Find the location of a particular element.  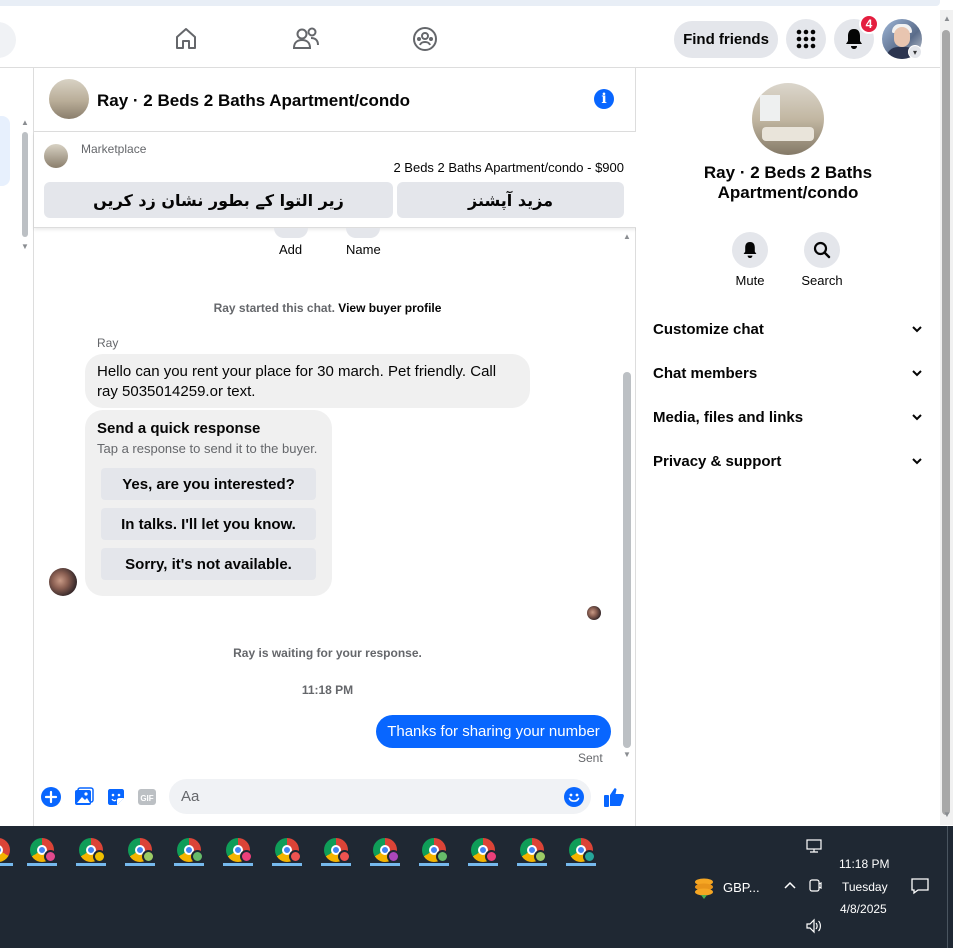

outgoing-message-bubble: Thanks for sharing your number is located at coordinates (493, 731).